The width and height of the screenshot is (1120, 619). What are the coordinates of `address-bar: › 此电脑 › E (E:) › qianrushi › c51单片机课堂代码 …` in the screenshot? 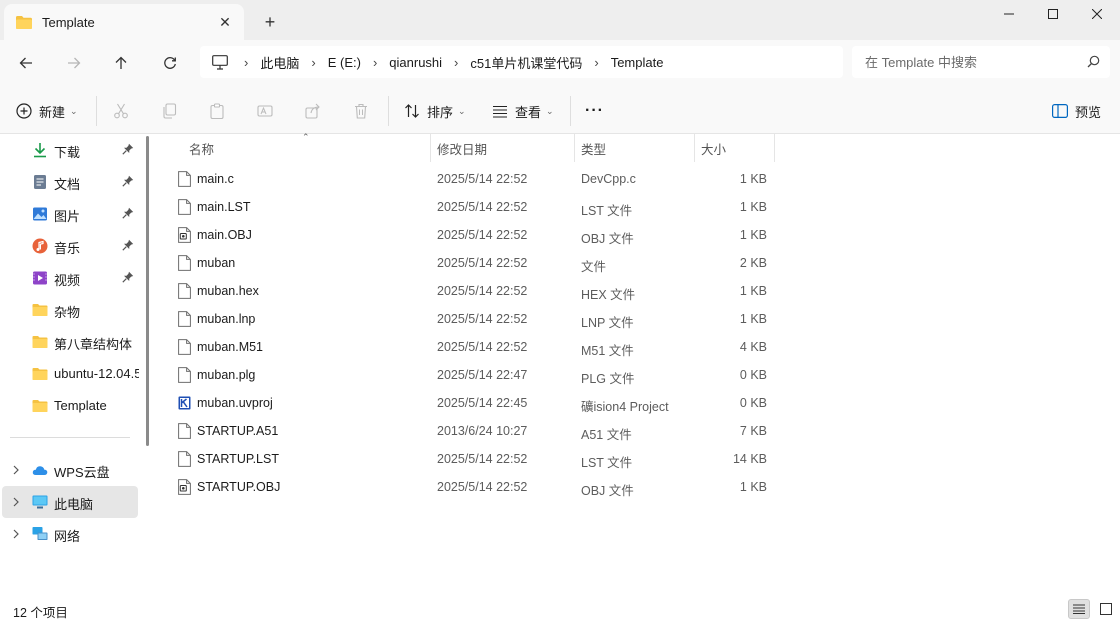 It's located at (521, 62).